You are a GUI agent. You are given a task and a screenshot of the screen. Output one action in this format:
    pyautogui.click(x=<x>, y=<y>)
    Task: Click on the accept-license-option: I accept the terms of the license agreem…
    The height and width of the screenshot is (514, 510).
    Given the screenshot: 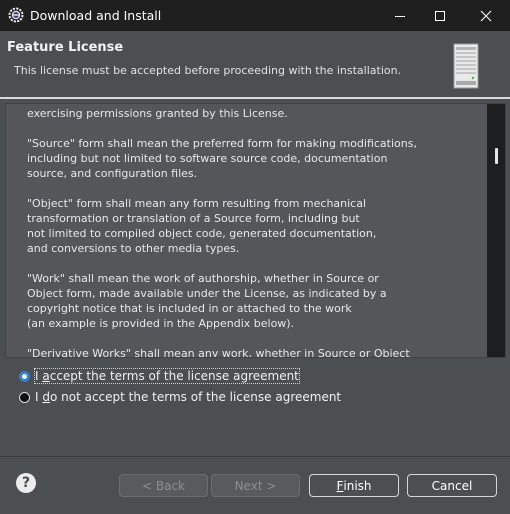 What is the action you would take?
    pyautogui.click(x=159, y=376)
    